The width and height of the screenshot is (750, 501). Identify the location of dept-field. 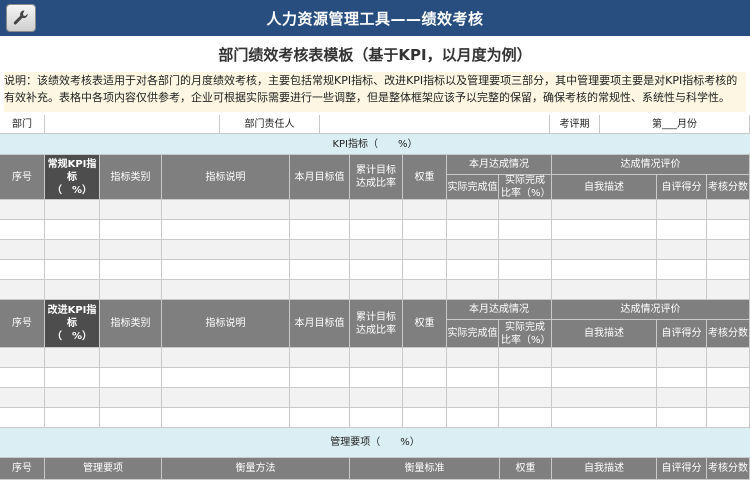
(132, 124).